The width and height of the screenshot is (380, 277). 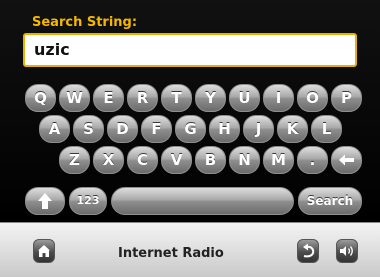 What do you see at coordinates (210, 98) in the screenshot?
I see `key-y: Y` at bounding box center [210, 98].